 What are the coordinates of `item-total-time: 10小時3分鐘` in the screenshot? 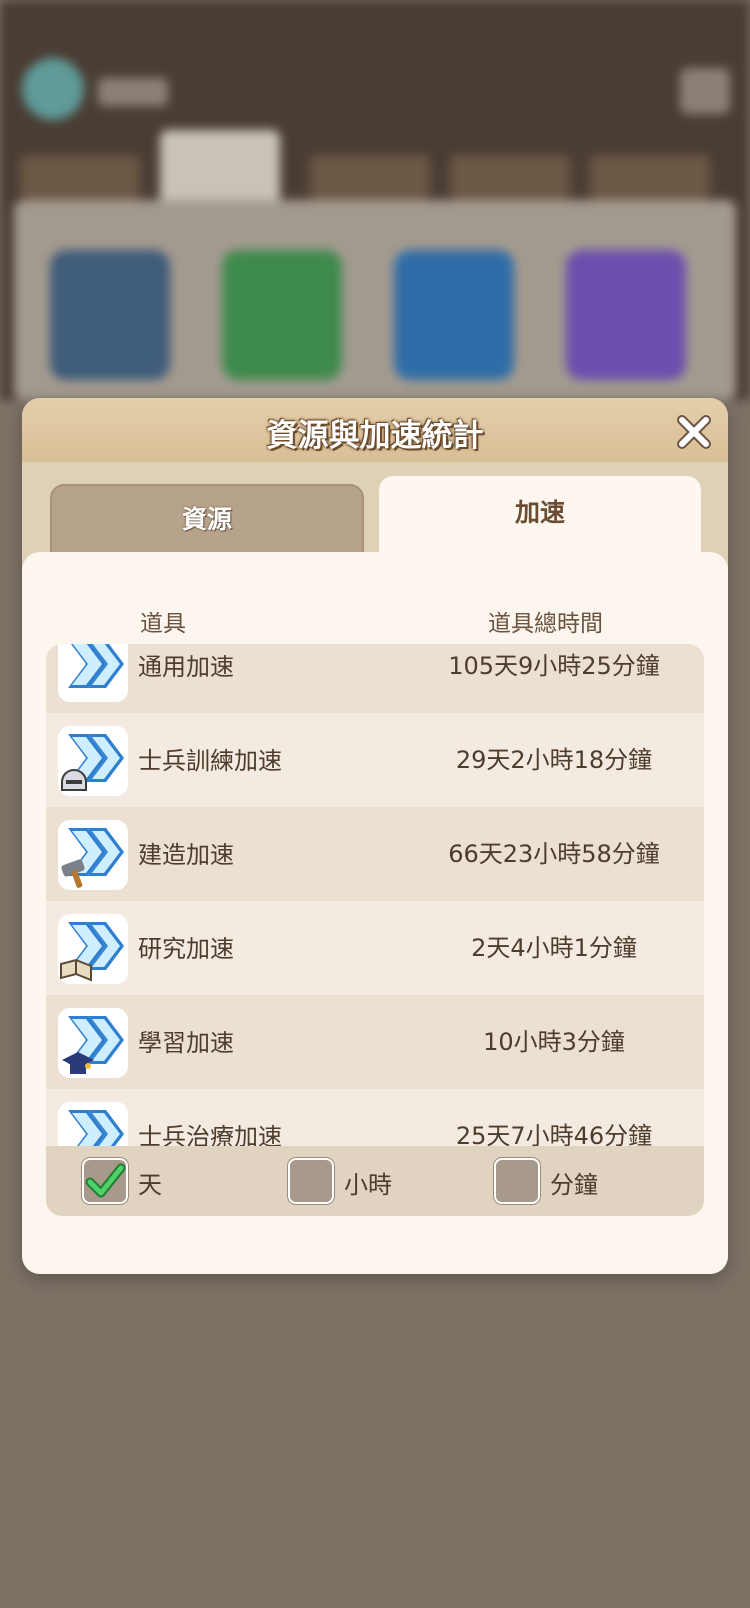 It's located at (554, 1042).